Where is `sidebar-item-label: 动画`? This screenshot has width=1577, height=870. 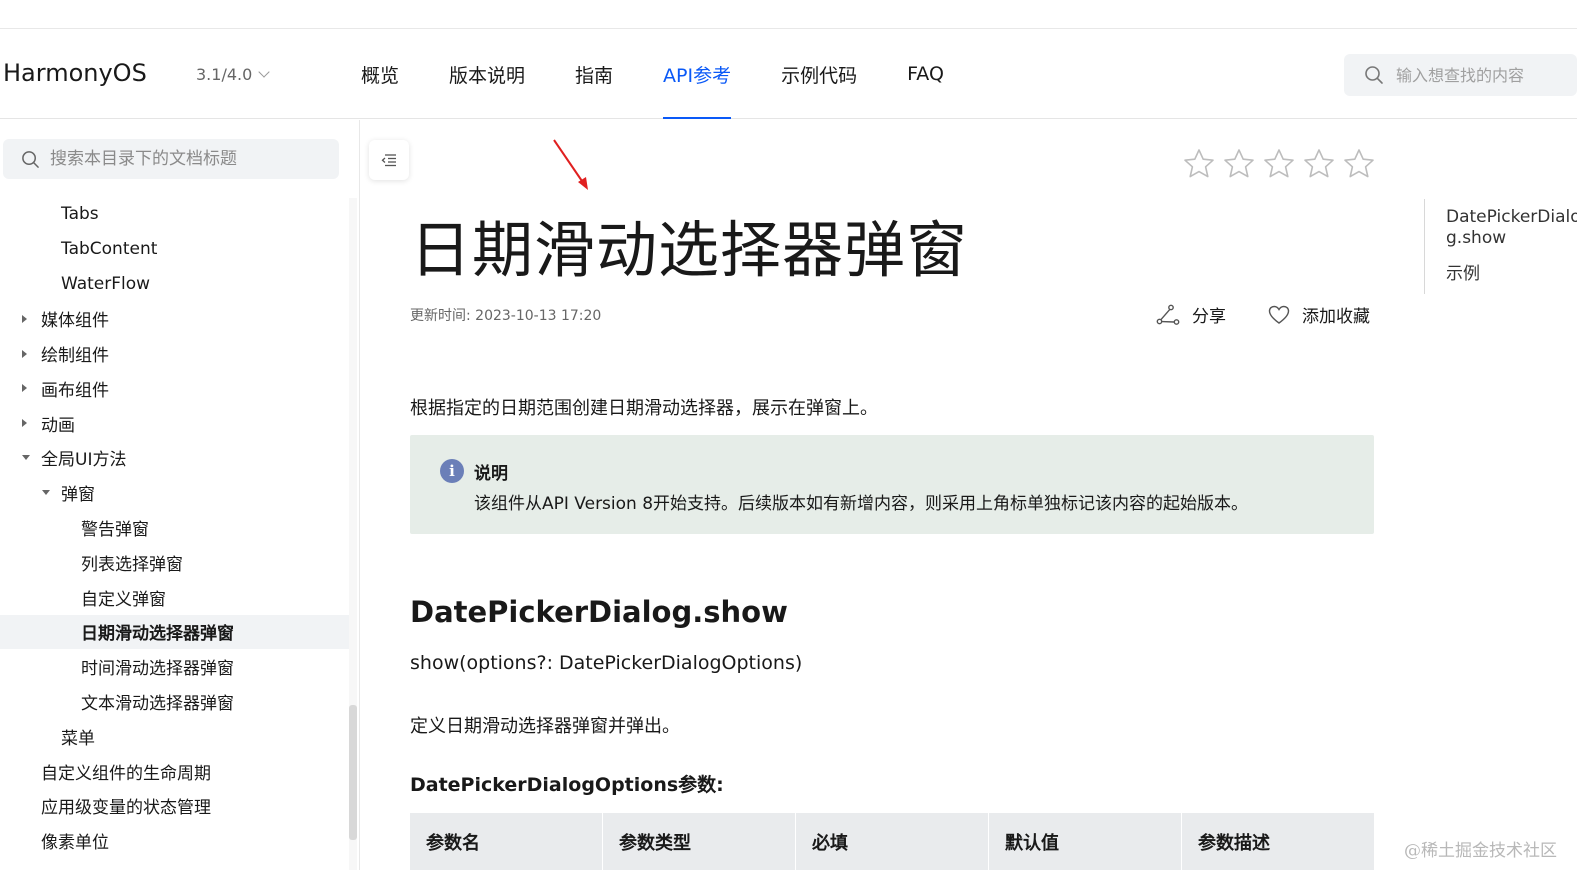
sidebar-item-label: 动画 is located at coordinates (58, 425).